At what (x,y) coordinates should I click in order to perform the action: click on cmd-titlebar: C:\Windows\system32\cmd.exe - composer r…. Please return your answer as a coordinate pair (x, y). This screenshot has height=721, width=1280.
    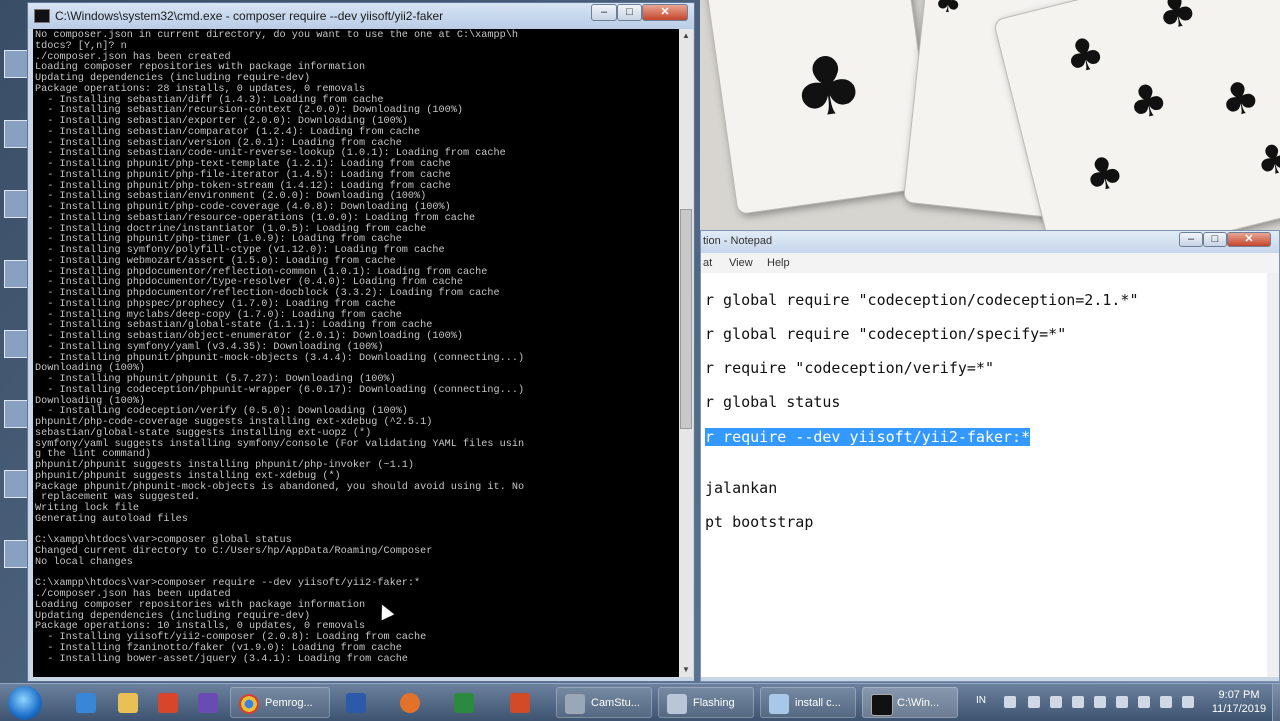
    Looking at the image, I should click on (361, 16).